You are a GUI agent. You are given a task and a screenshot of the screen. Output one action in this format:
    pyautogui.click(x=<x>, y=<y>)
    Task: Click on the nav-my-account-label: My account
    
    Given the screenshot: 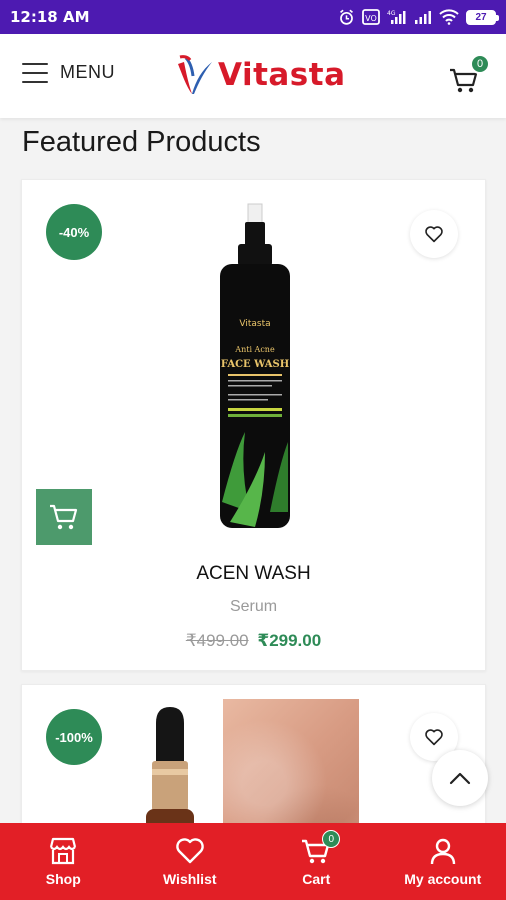 What is the action you would take?
    pyautogui.click(x=443, y=879)
    